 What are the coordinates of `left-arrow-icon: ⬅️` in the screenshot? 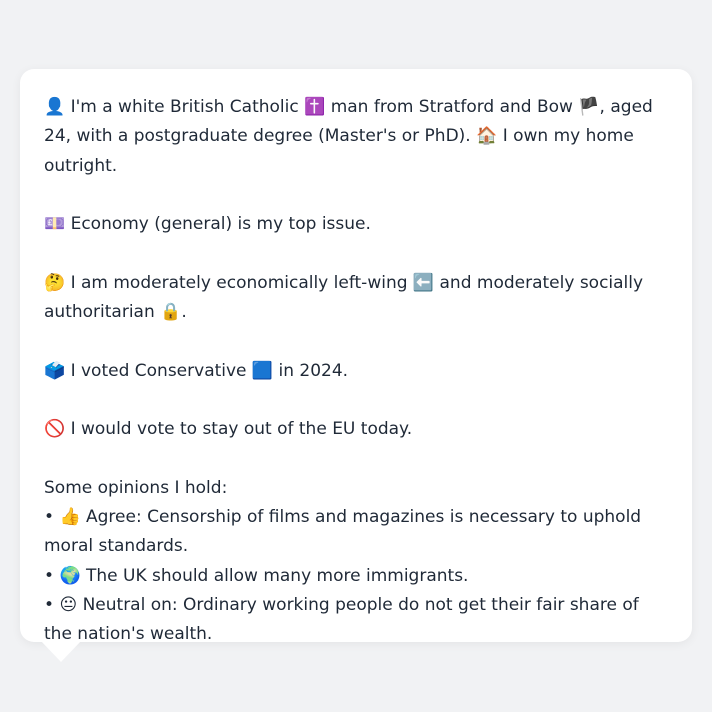 It's located at (423, 282).